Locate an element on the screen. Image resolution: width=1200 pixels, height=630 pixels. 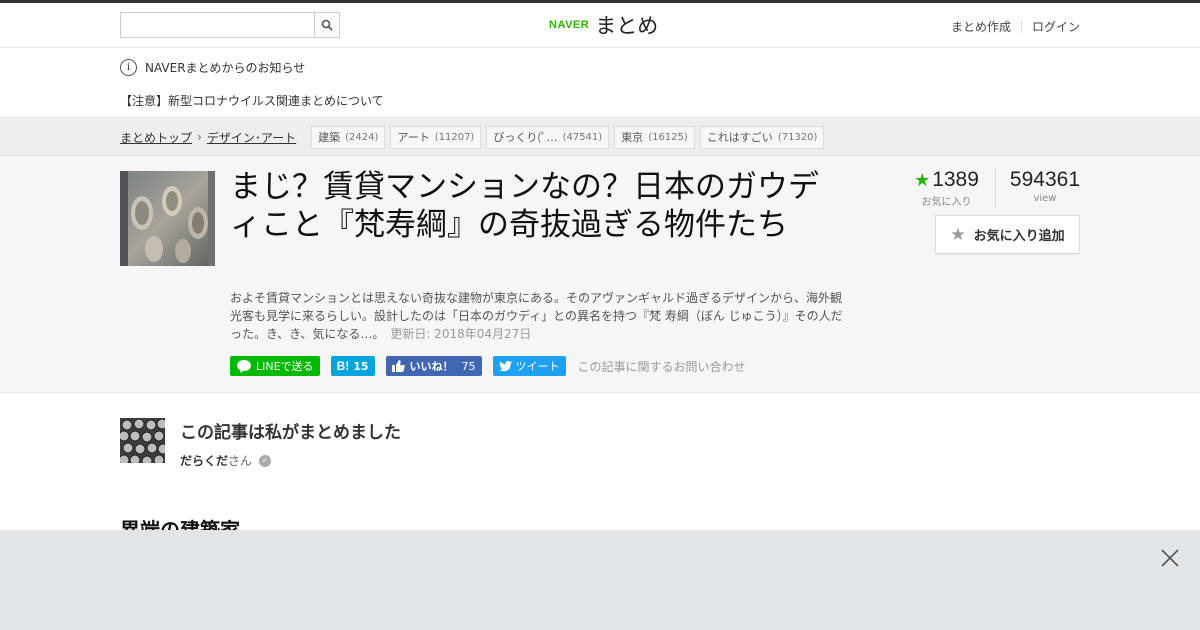
article-stats: ★1389 お気に入り 594361 view is located at coordinates (997, 188).